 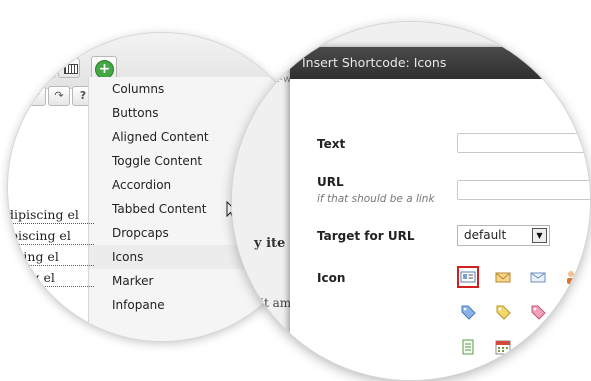 What do you see at coordinates (503, 312) in the screenshot?
I see `tag-yellow-icon` at bounding box center [503, 312].